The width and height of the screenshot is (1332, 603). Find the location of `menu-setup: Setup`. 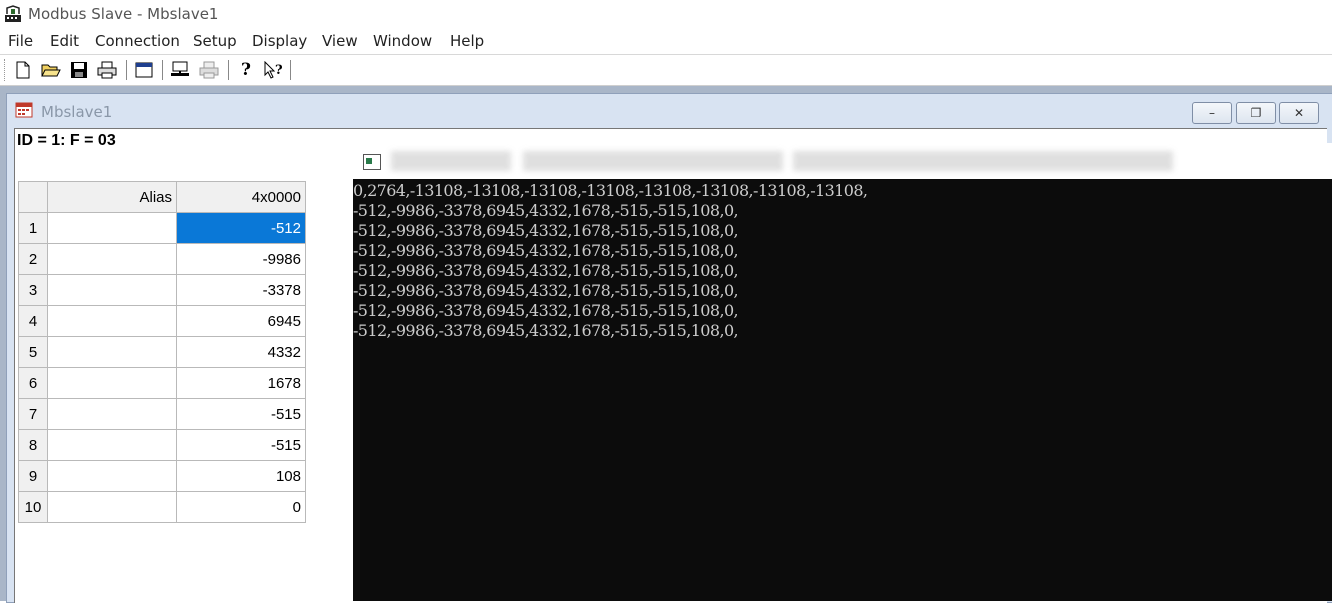

menu-setup: Setup is located at coordinates (215, 41).